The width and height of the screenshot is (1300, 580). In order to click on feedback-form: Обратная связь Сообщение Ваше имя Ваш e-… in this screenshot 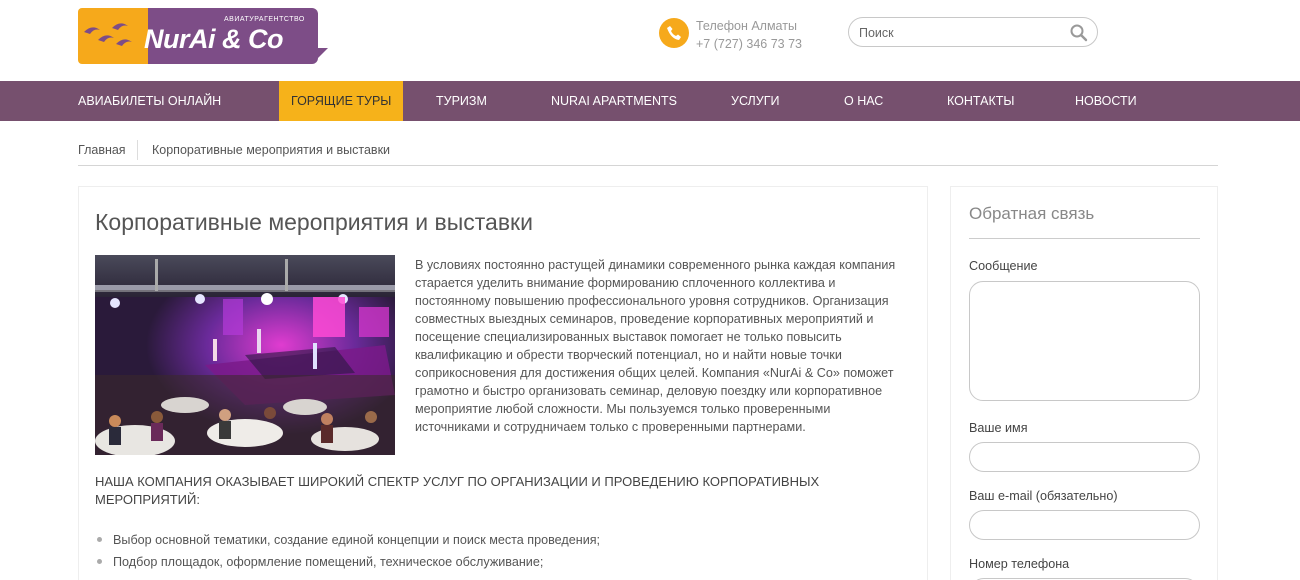, I will do `click(1084, 383)`.